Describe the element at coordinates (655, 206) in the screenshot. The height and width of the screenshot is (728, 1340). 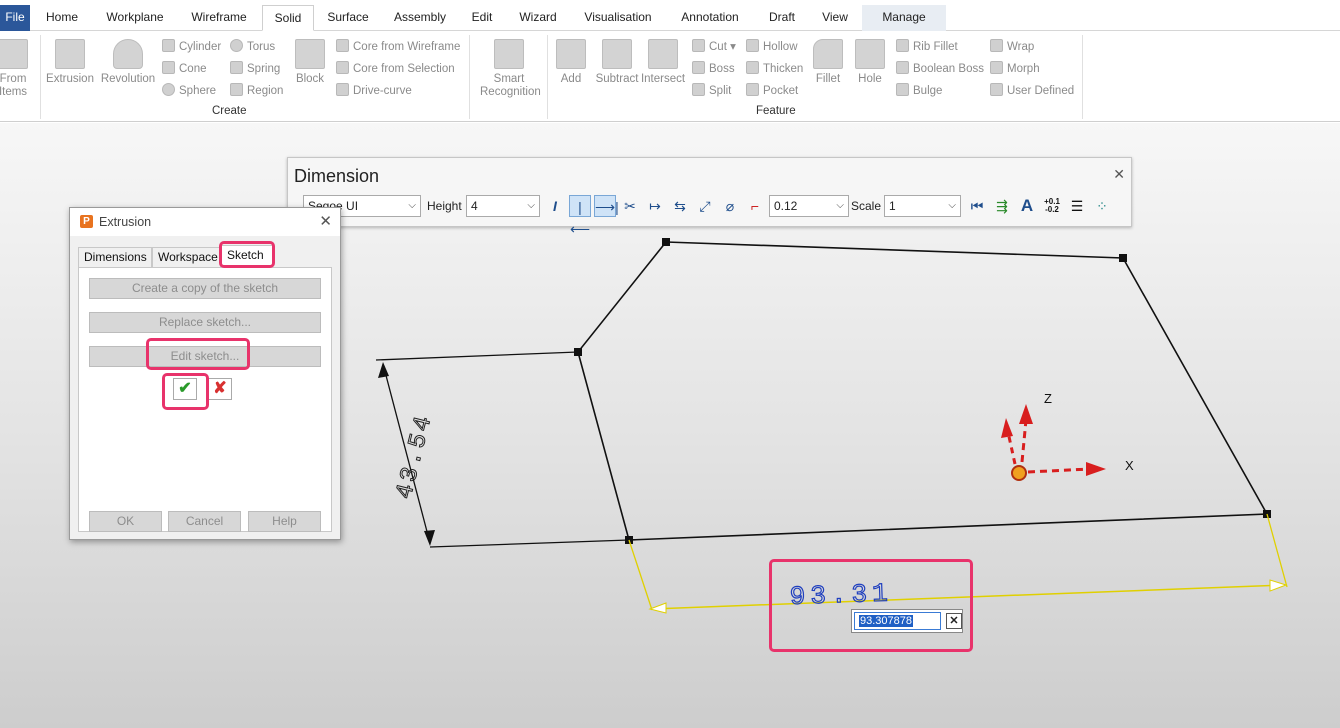
I see `dimension-style-icon: ↦` at that location.